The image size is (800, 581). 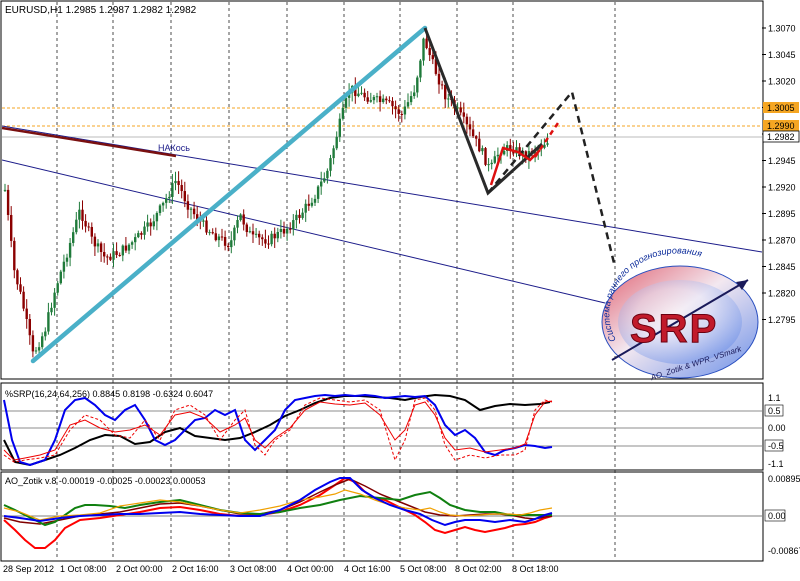 I want to click on time-tick-label: 2 Oct 00:00, so click(x=139, y=569).